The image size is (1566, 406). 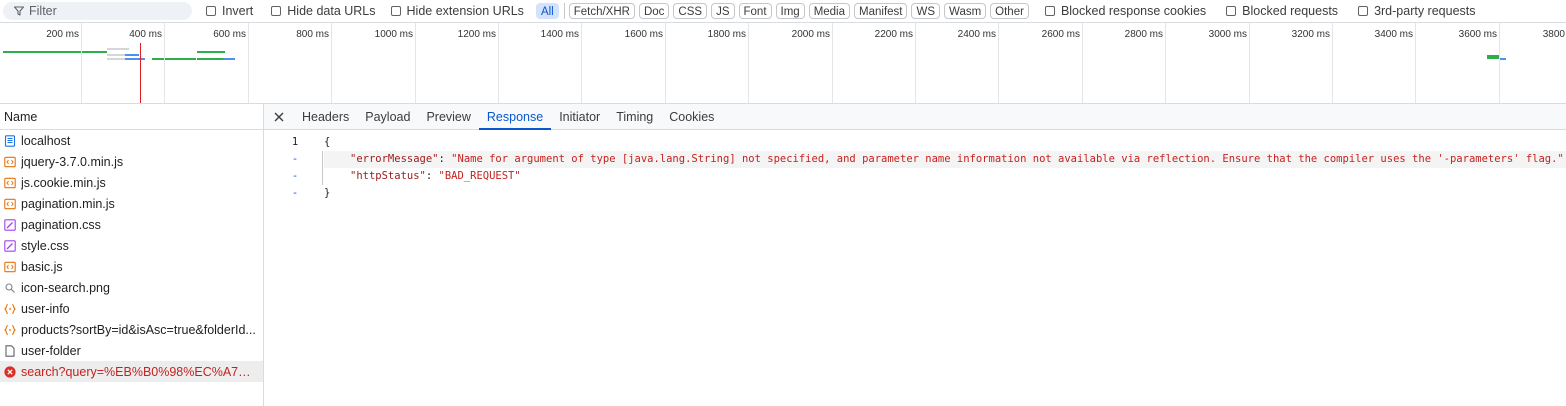 I want to click on tab-headers: Headers, so click(x=325, y=116).